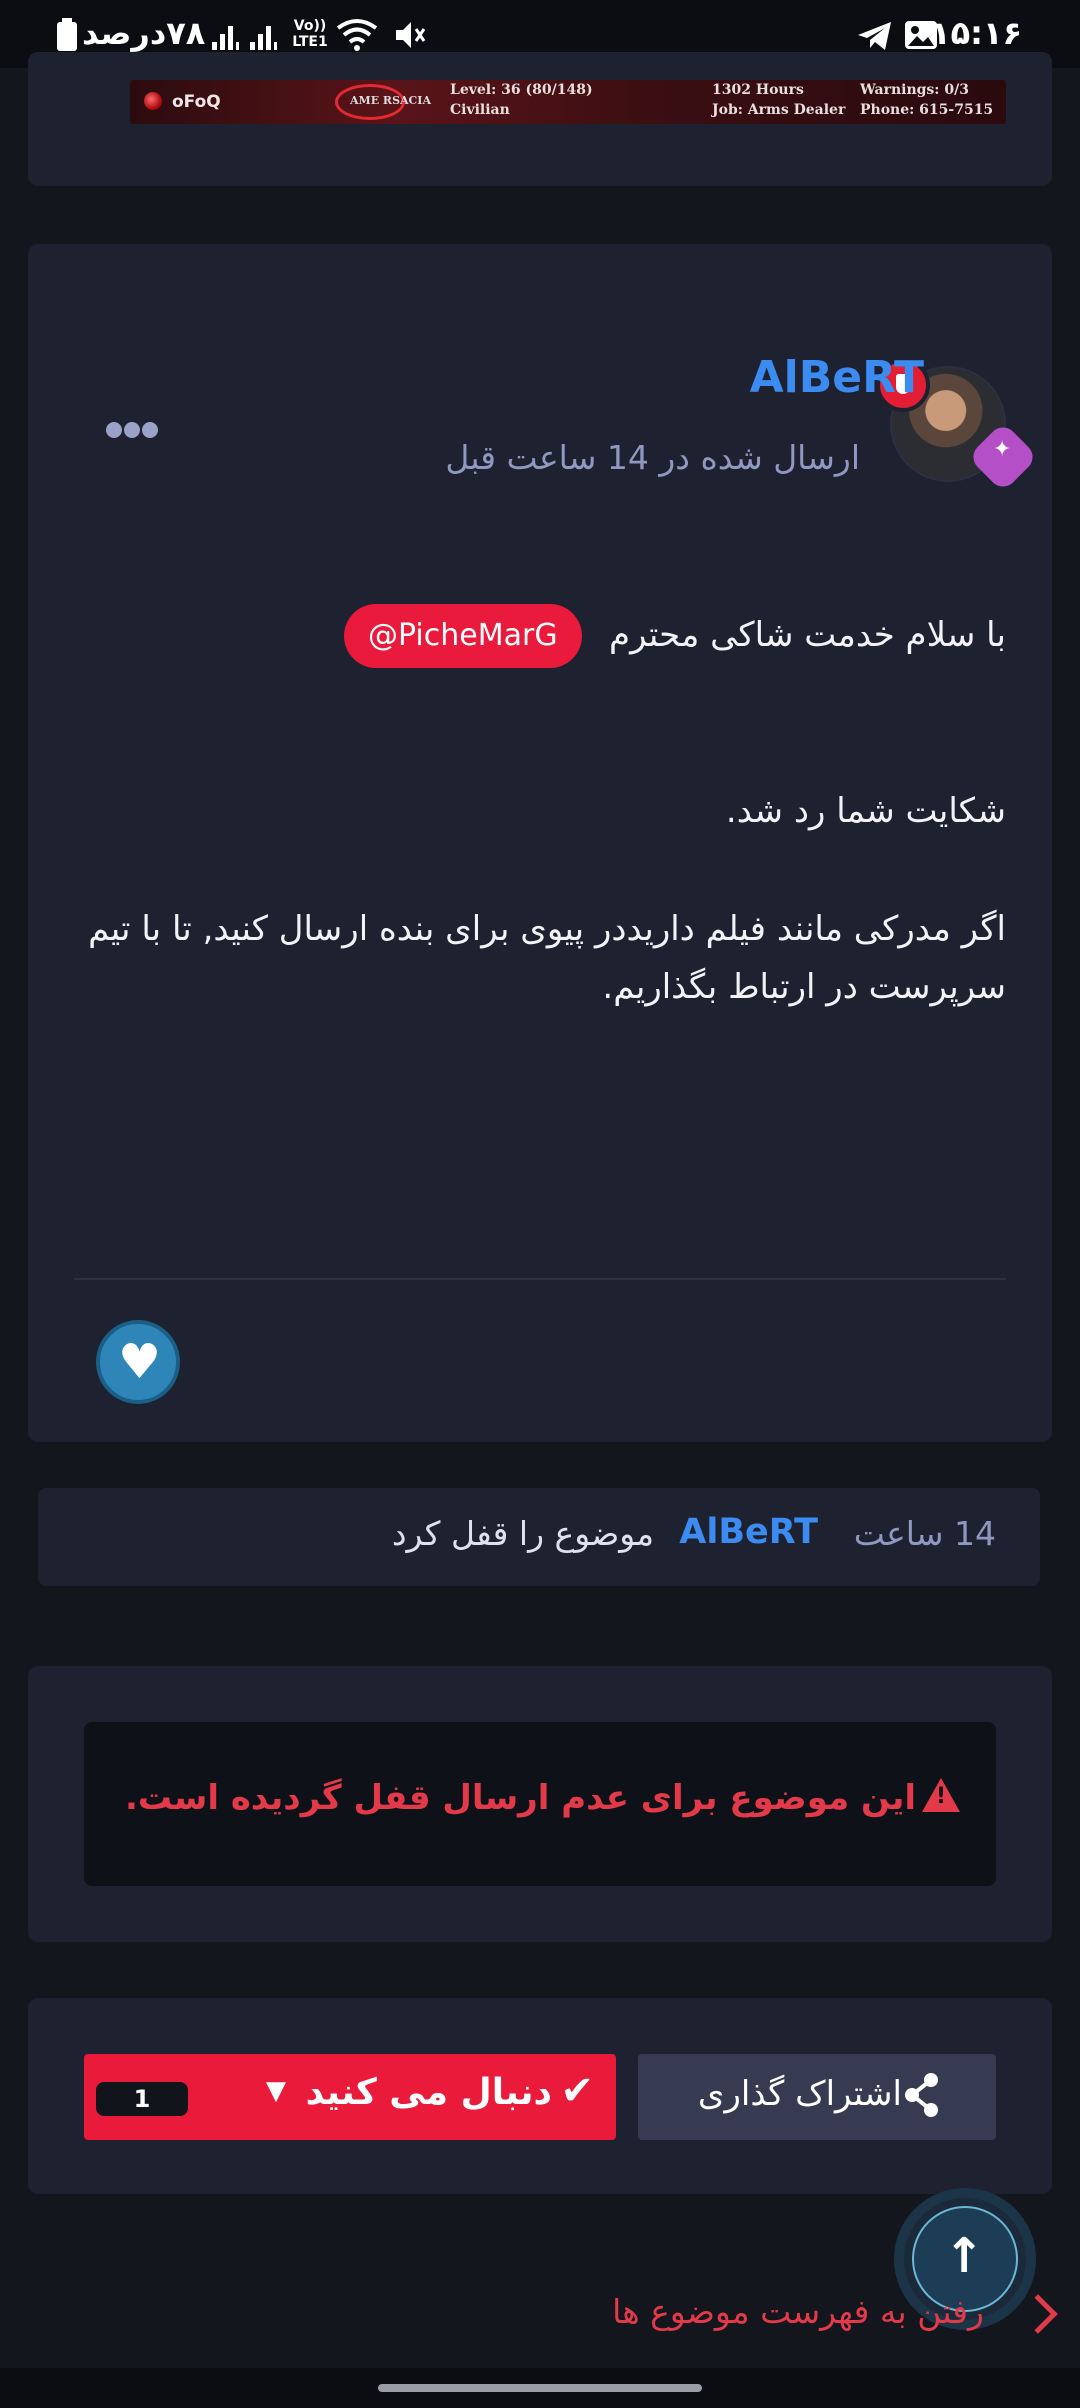 This screenshot has height=2408, width=1080. Describe the element at coordinates (225, 38) in the screenshot. I see `signal-icon` at that location.